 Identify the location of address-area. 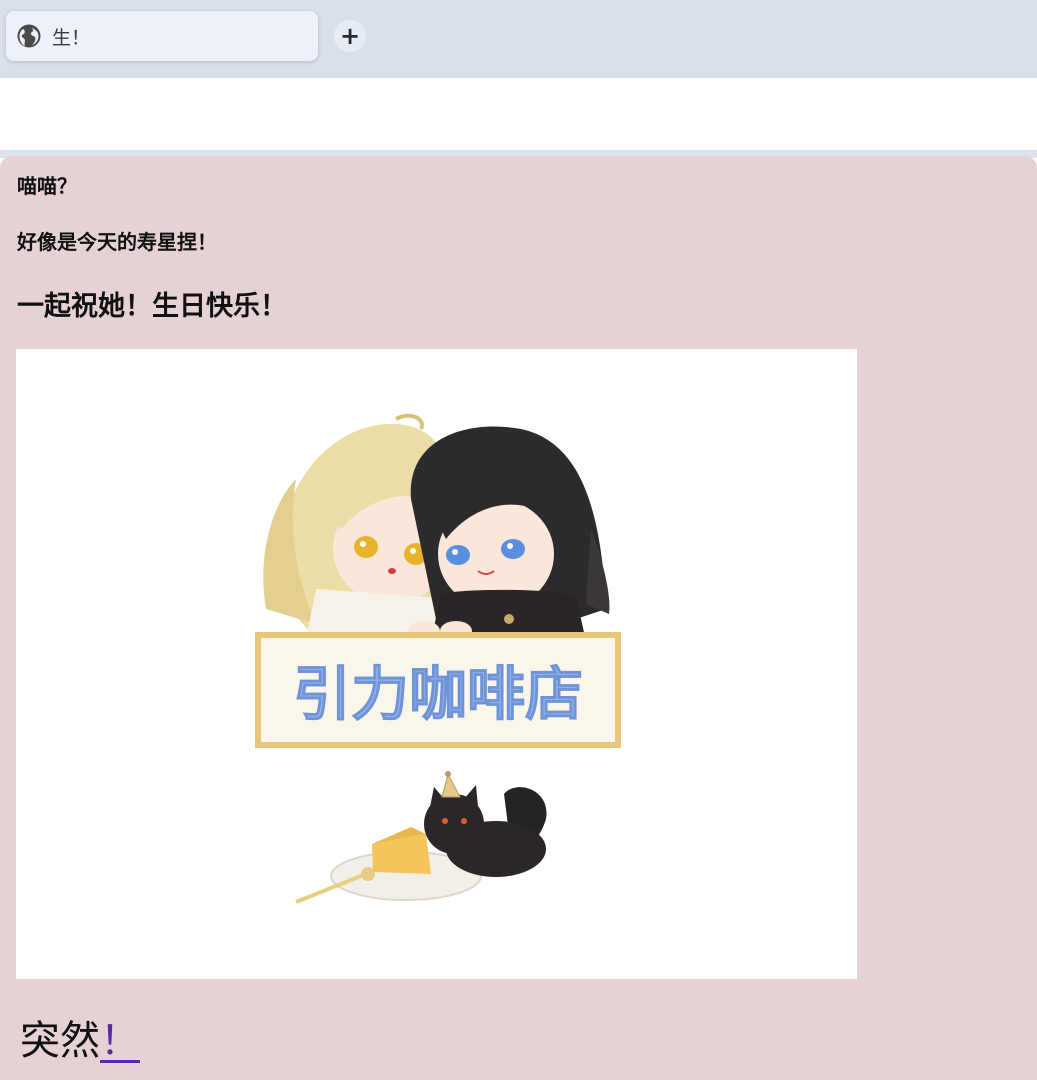
(518, 114).